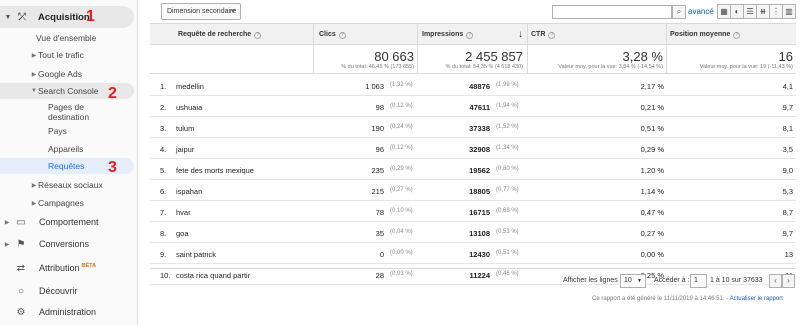 This screenshot has width=800, height=325. I want to click on nav-landing-pages: Pages de destination, so click(45, 112).